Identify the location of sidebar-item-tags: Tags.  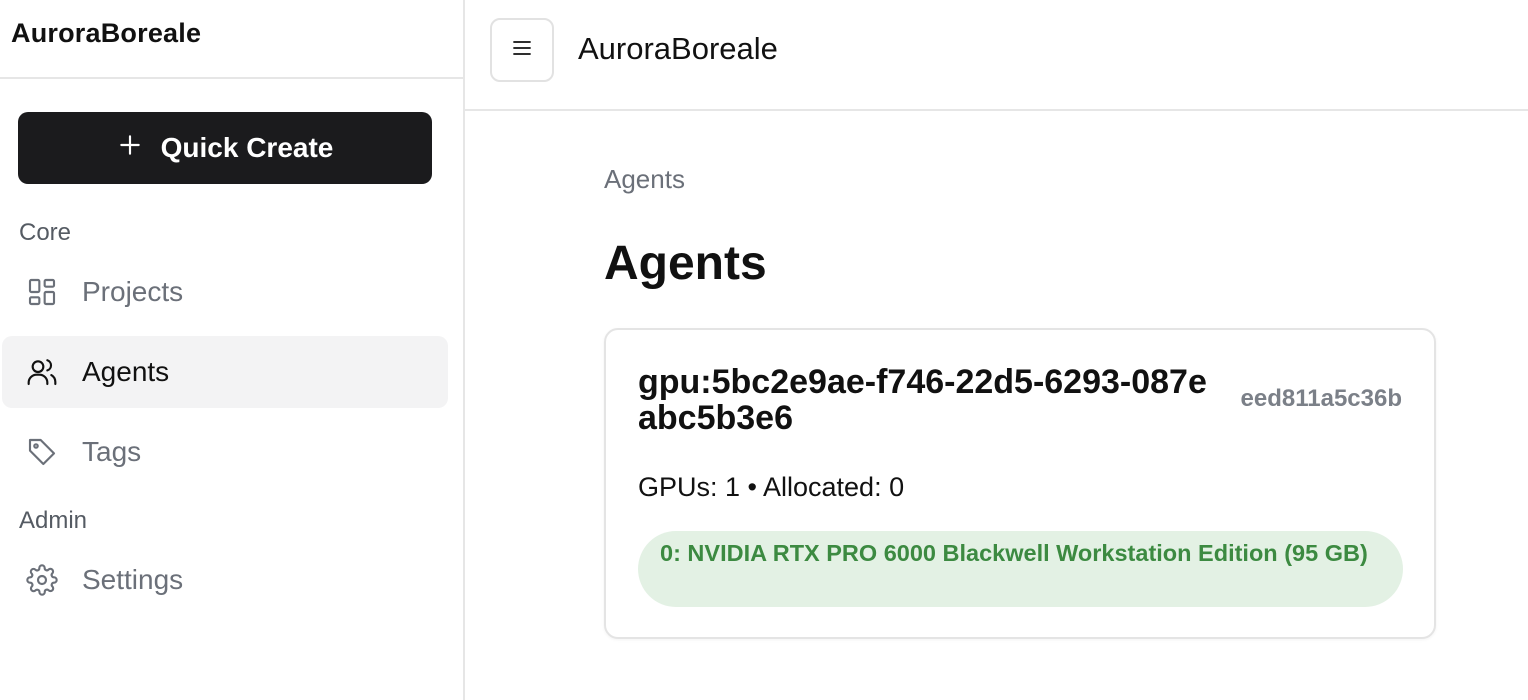
(225, 452).